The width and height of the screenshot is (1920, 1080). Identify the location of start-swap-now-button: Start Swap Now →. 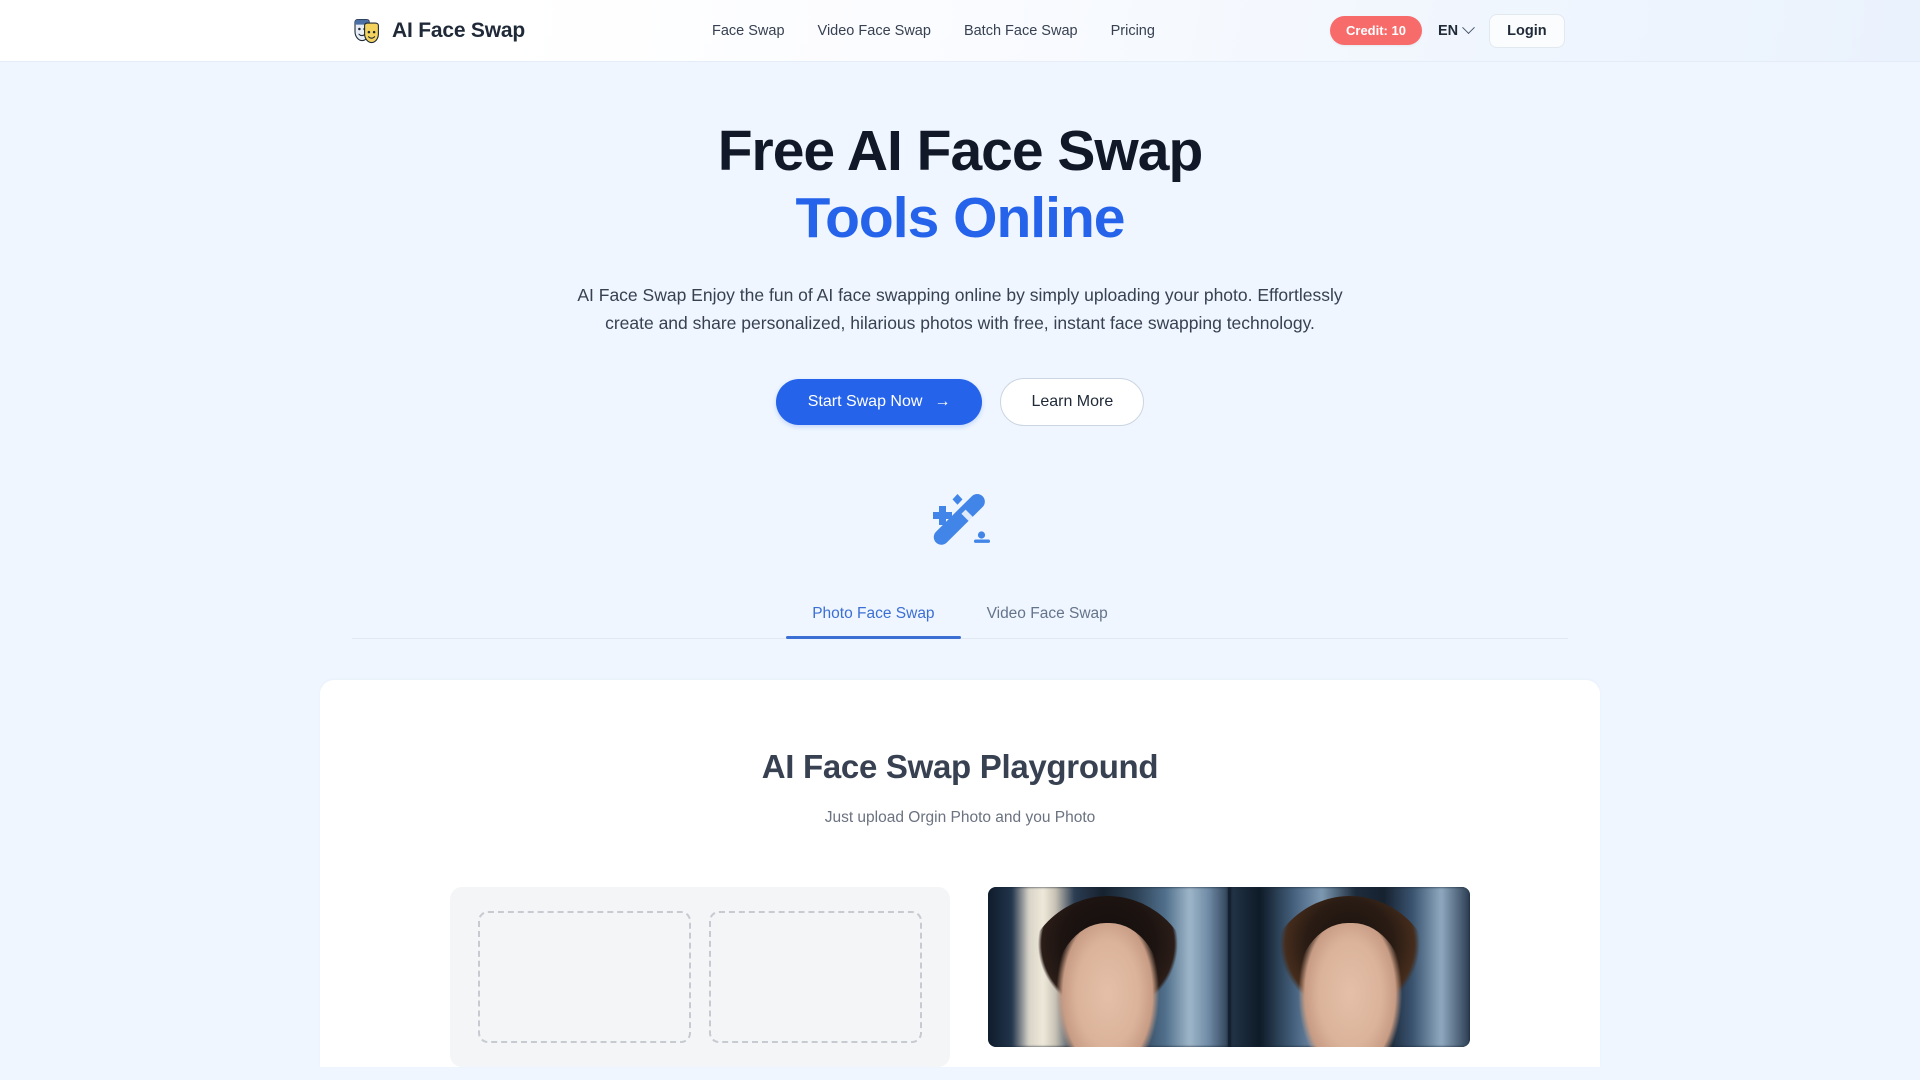
(879, 401).